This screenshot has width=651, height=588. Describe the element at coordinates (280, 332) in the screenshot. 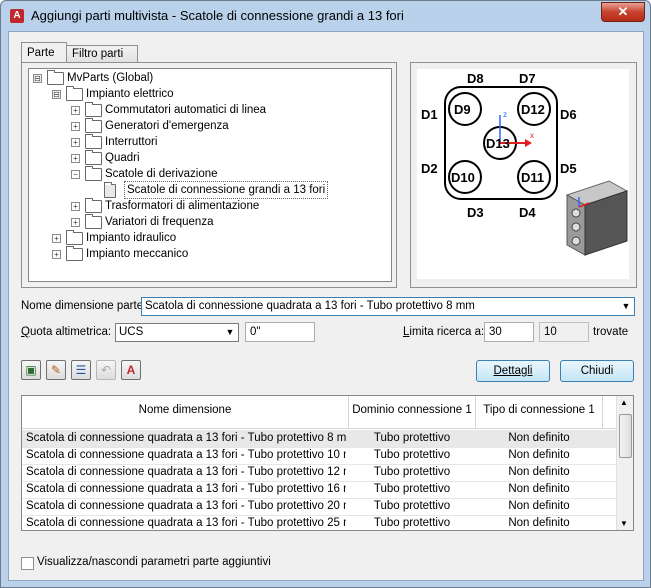

I see `elevation-input: 0"` at that location.